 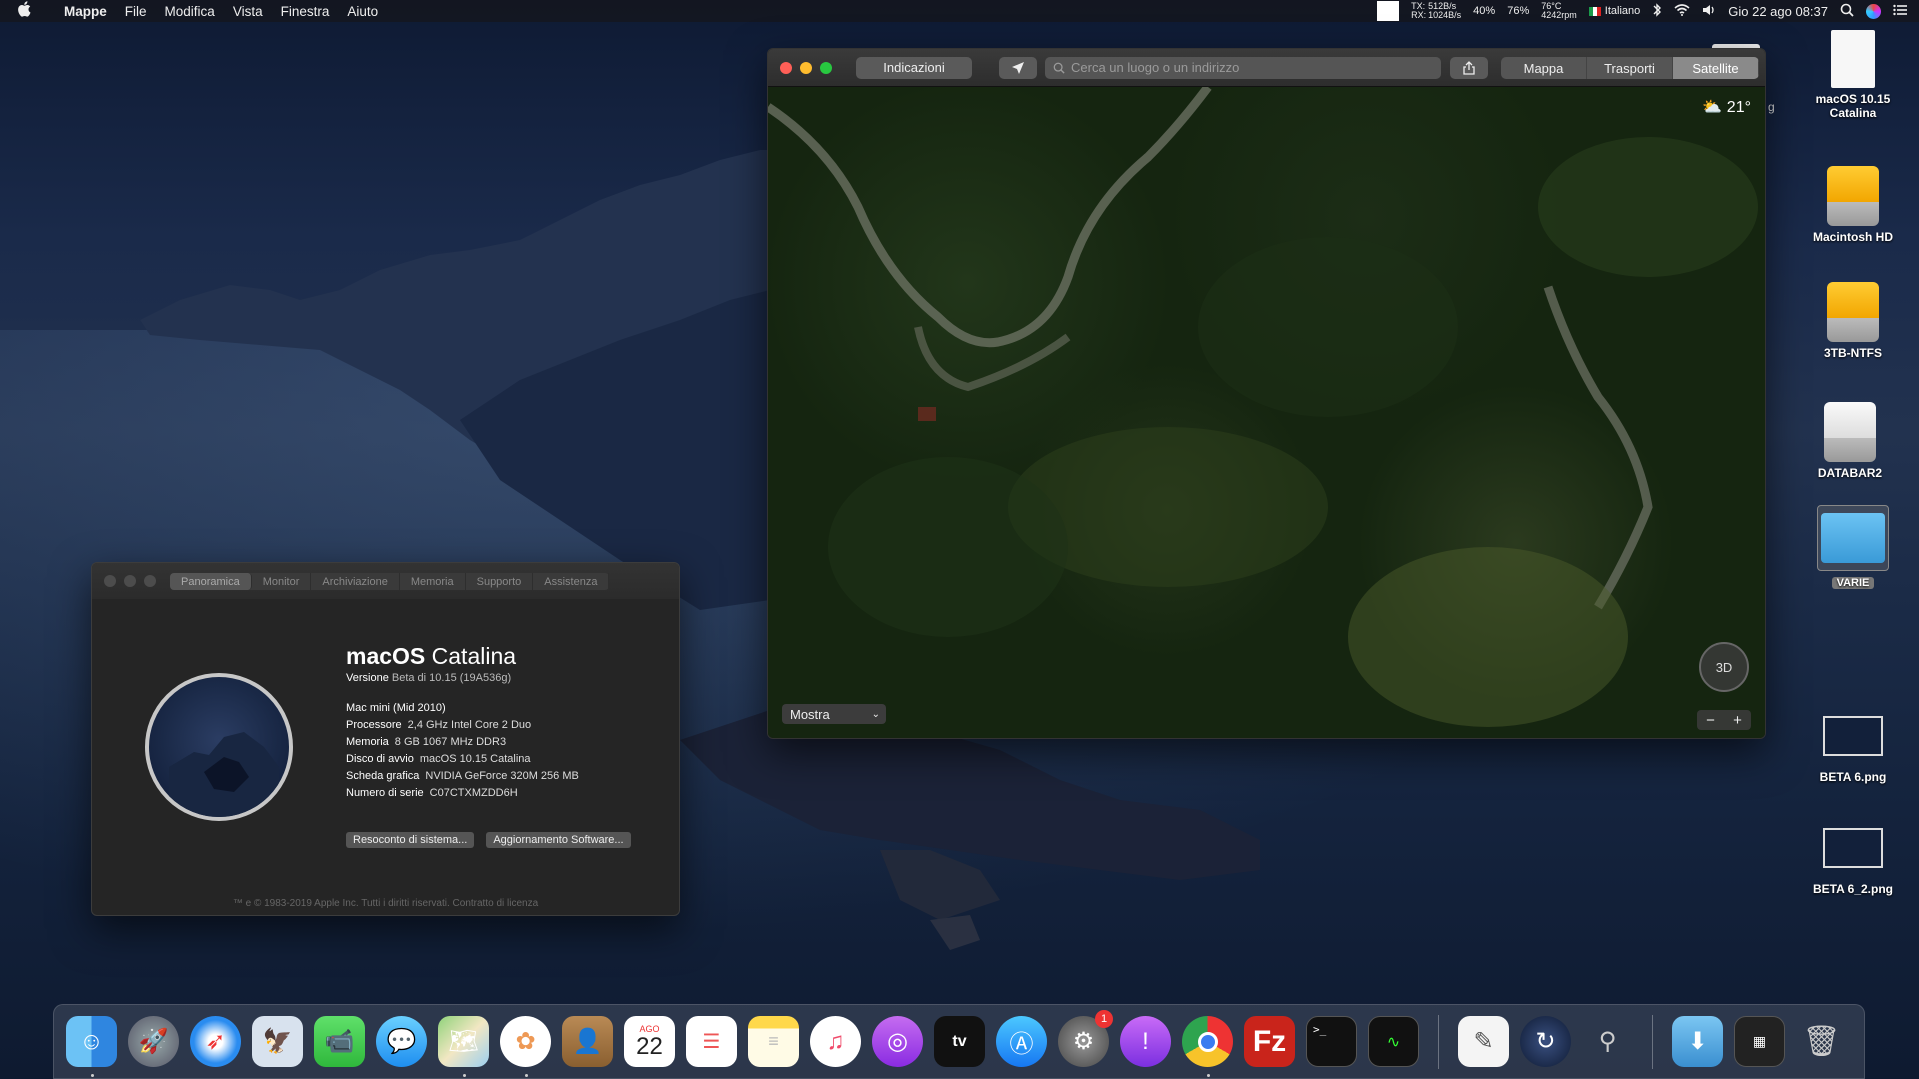 I want to click on tab-storage: Archiviazione, so click(x=355, y=581).